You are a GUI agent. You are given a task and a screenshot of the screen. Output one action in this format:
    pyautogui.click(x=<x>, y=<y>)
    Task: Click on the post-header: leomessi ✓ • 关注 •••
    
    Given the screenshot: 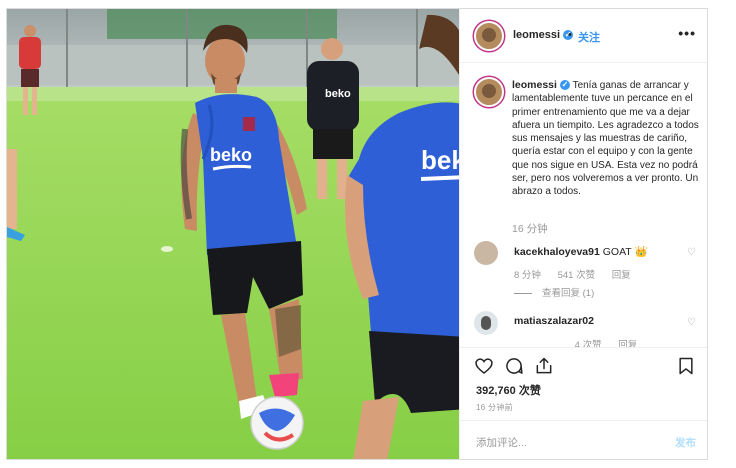 What is the action you would take?
    pyautogui.click(x=583, y=36)
    